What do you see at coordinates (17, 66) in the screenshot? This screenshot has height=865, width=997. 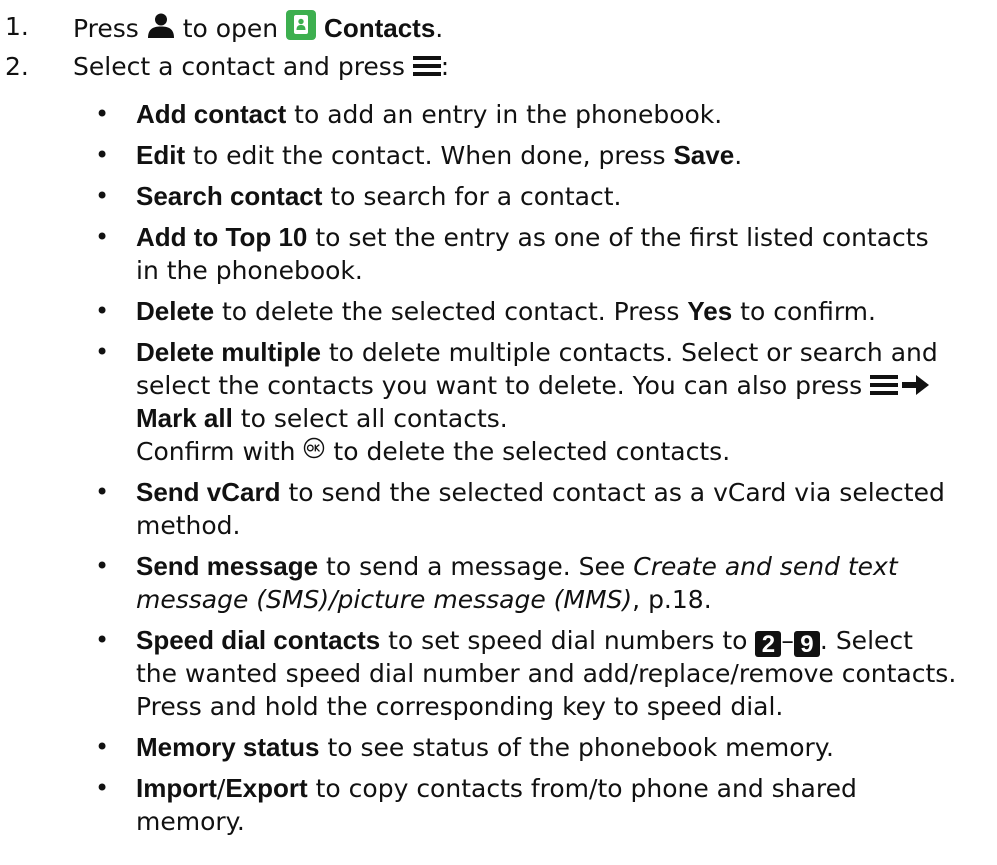 I see `step-number: 2.` at bounding box center [17, 66].